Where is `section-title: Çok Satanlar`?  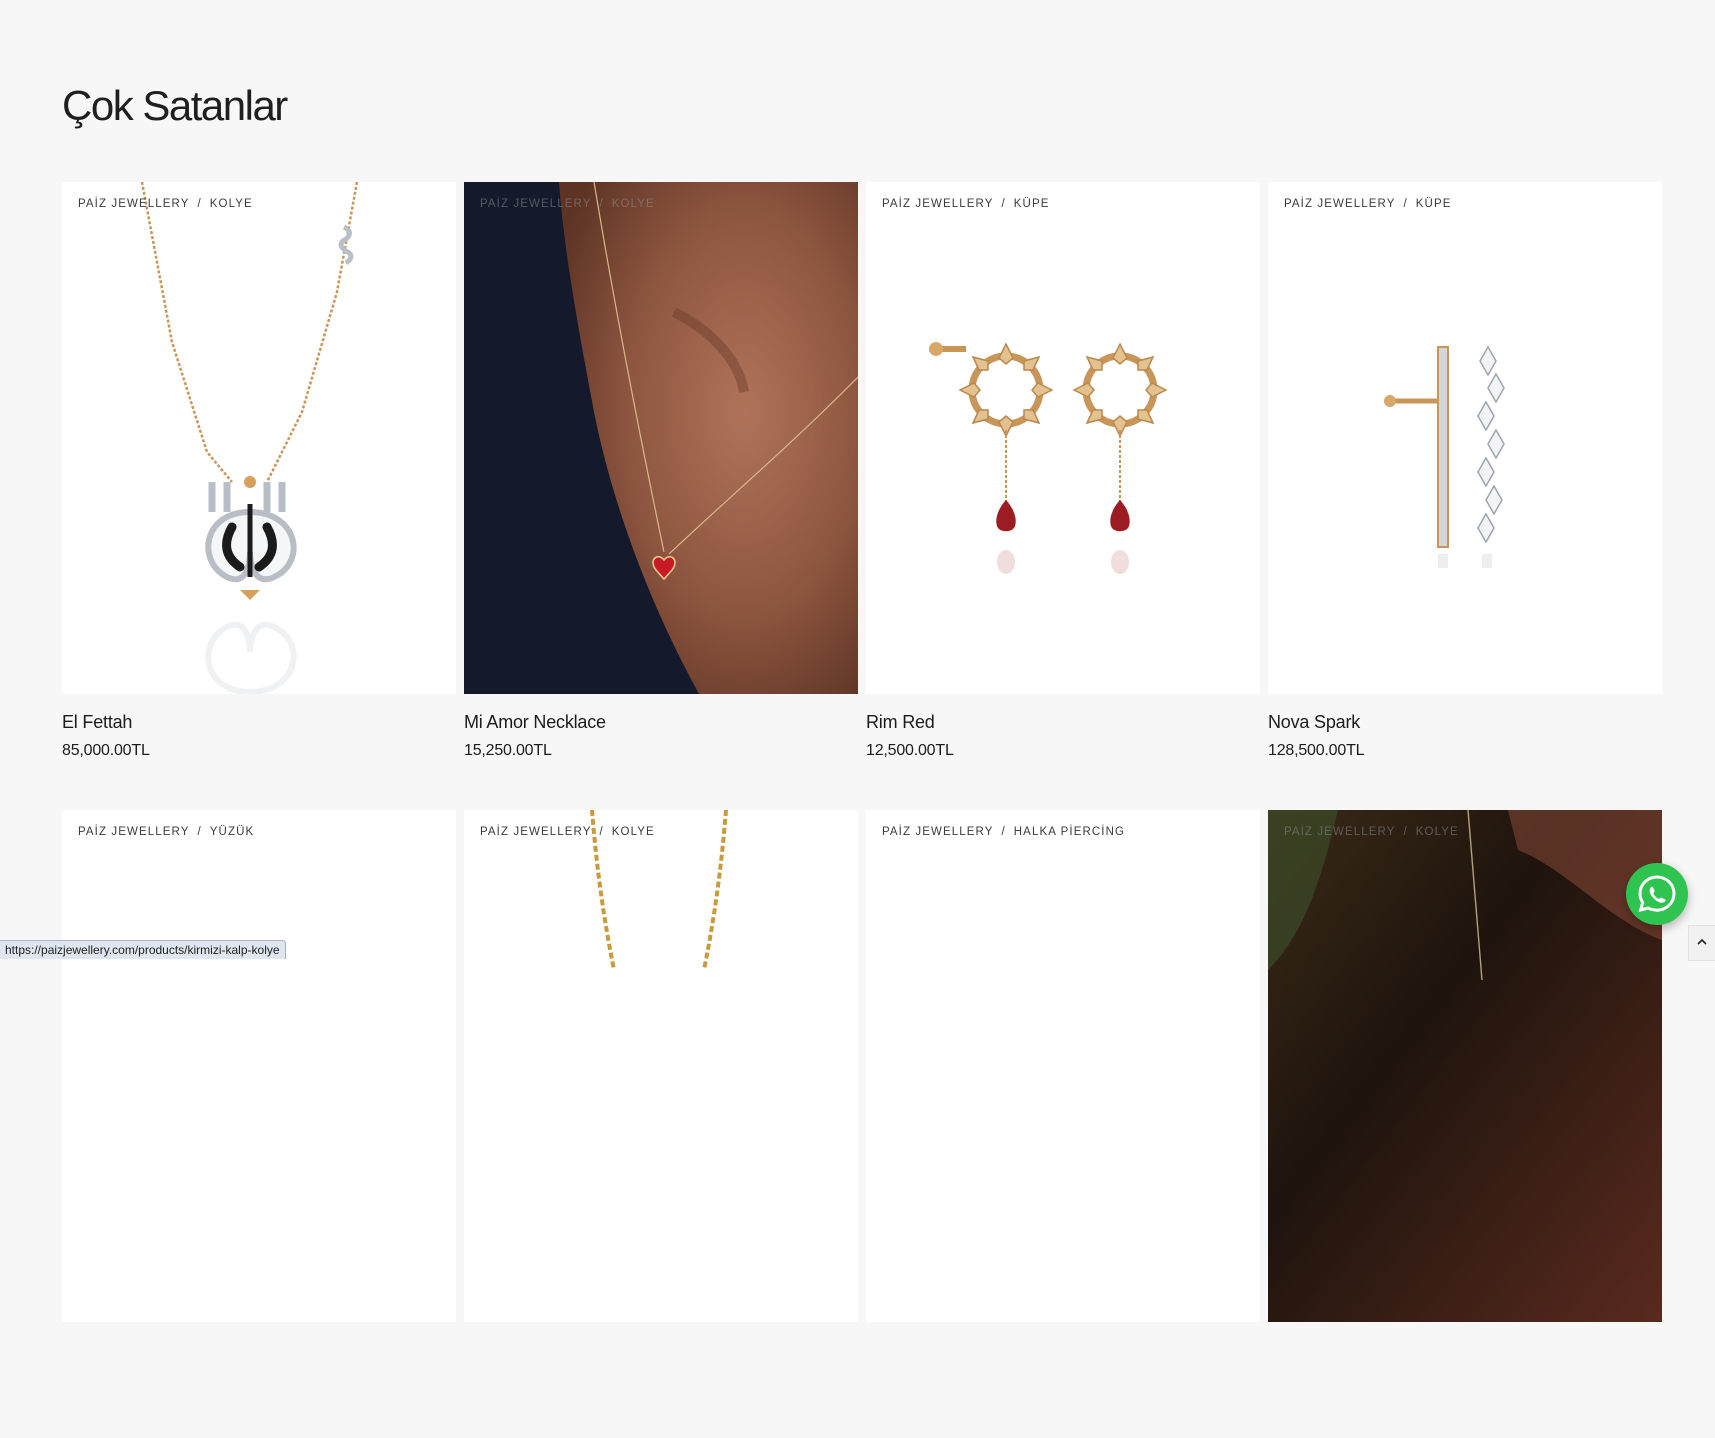
section-title: Çok Satanlar is located at coordinates (175, 105).